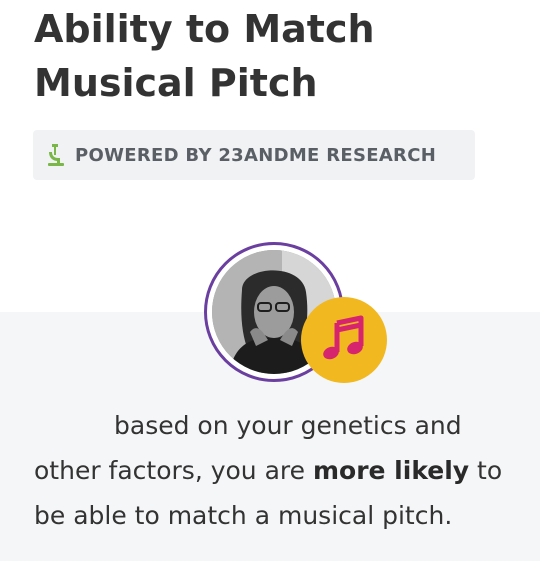 The width and height of the screenshot is (540, 561). I want to click on powered-by-badge: POWERED BY 23ANDME RESEARCH, so click(254, 155).